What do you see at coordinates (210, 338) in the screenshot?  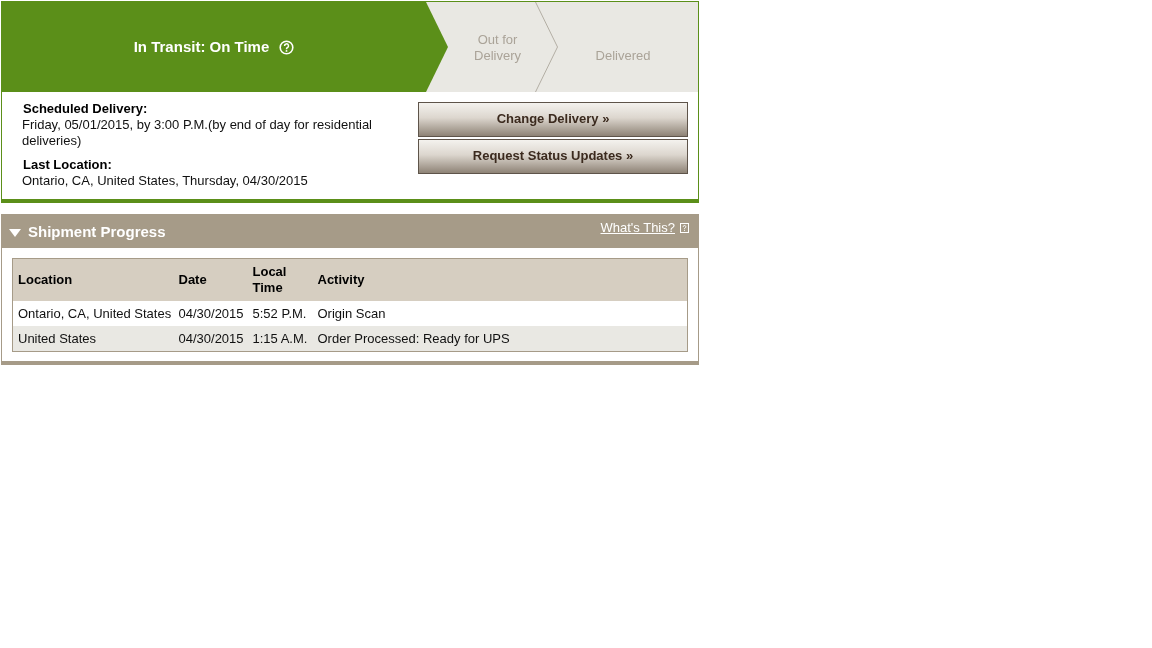 I see `table-cell: 04/30/2015` at bounding box center [210, 338].